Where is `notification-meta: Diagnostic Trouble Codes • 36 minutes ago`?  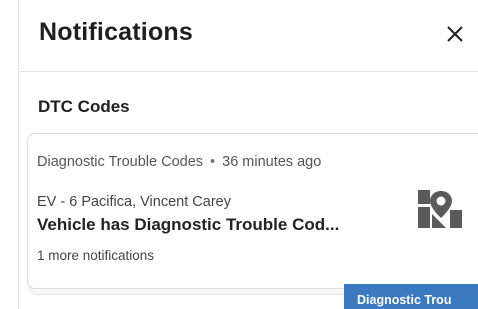
notification-meta: Diagnostic Trouble Codes • 36 minutes ago is located at coordinates (179, 162).